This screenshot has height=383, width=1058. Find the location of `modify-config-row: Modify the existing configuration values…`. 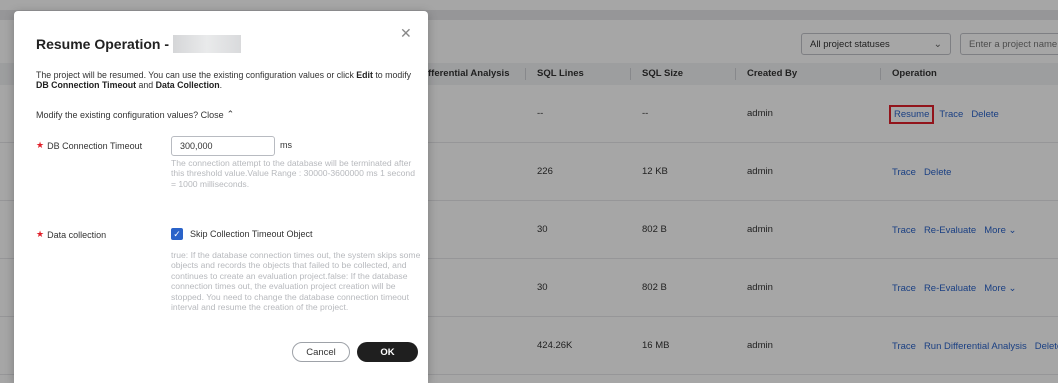

modify-config-row: Modify the existing configuration values… is located at coordinates (135, 114).